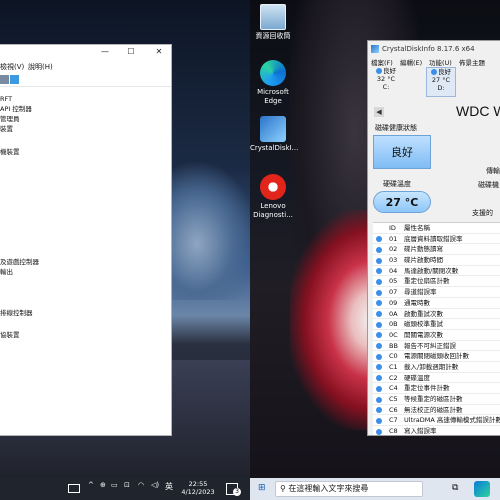  Describe the element at coordinates (436, 271) in the screenshot. I see `table-row: 04 馬達啟動/關閉次數` at that location.